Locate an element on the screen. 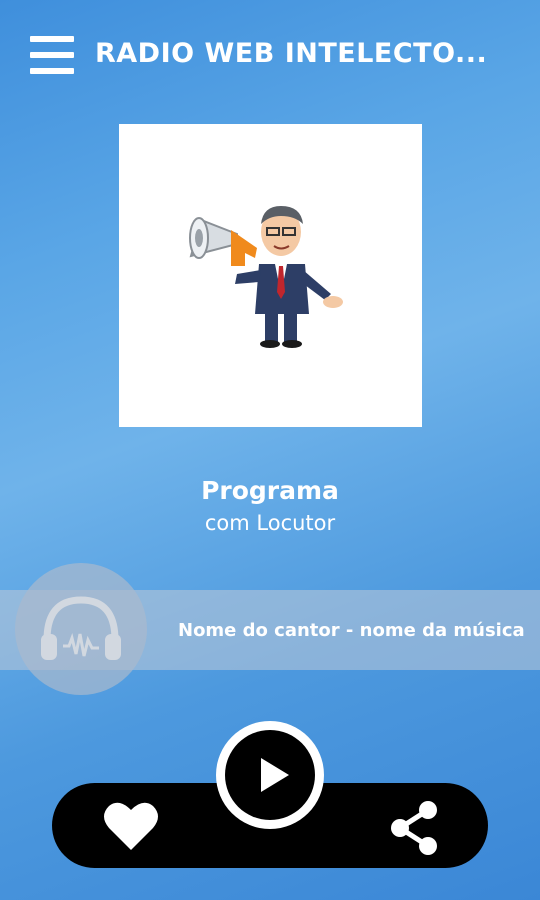 This screenshot has height=900, width=540. share-icon is located at coordinates (414, 828).